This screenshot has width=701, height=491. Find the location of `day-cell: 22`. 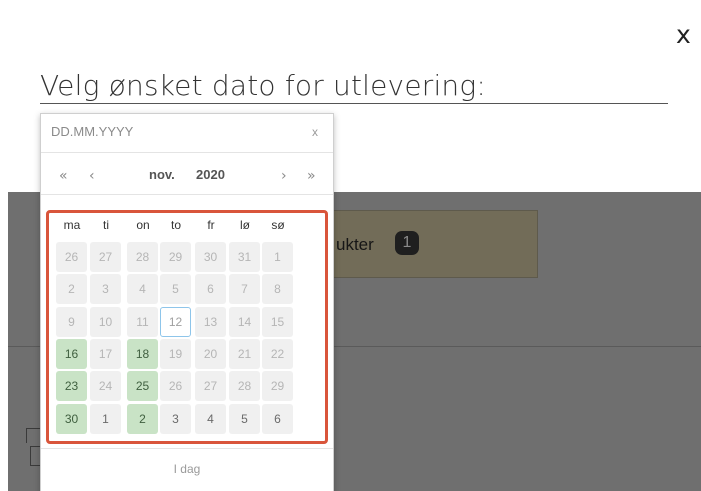

day-cell: 22 is located at coordinates (277, 354).